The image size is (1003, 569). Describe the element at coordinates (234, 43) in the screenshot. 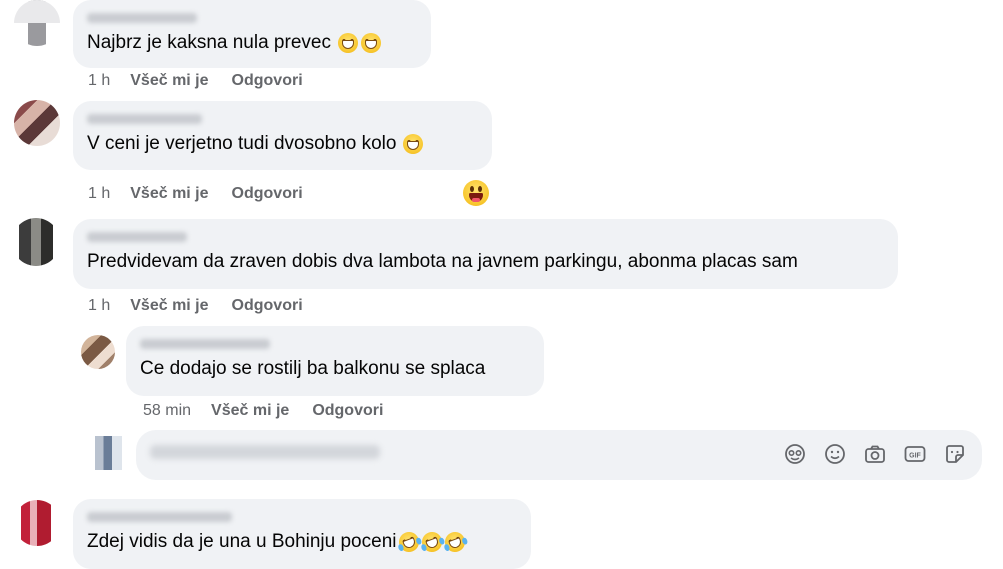

I see `comment-text: Najbrz je kaksna nula prevec` at that location.